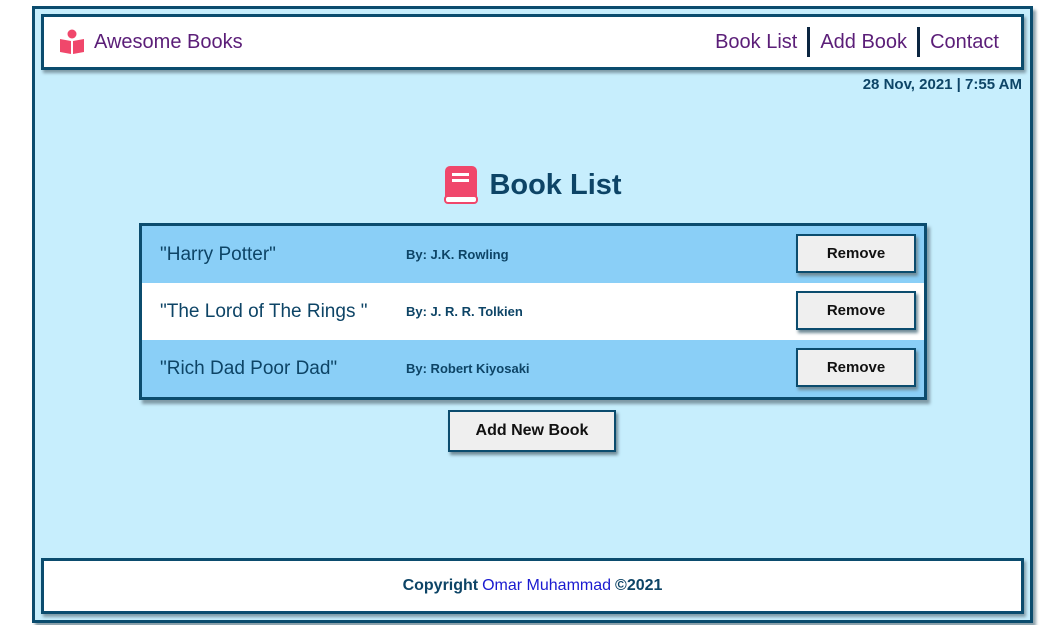 Image resolution: width=1061 pixels, height=625 pixels. What do you see at coordinates (546, 586) in the screenshot?
I see `author-link: Omar Muhammad` at bounding box center [546, 586].